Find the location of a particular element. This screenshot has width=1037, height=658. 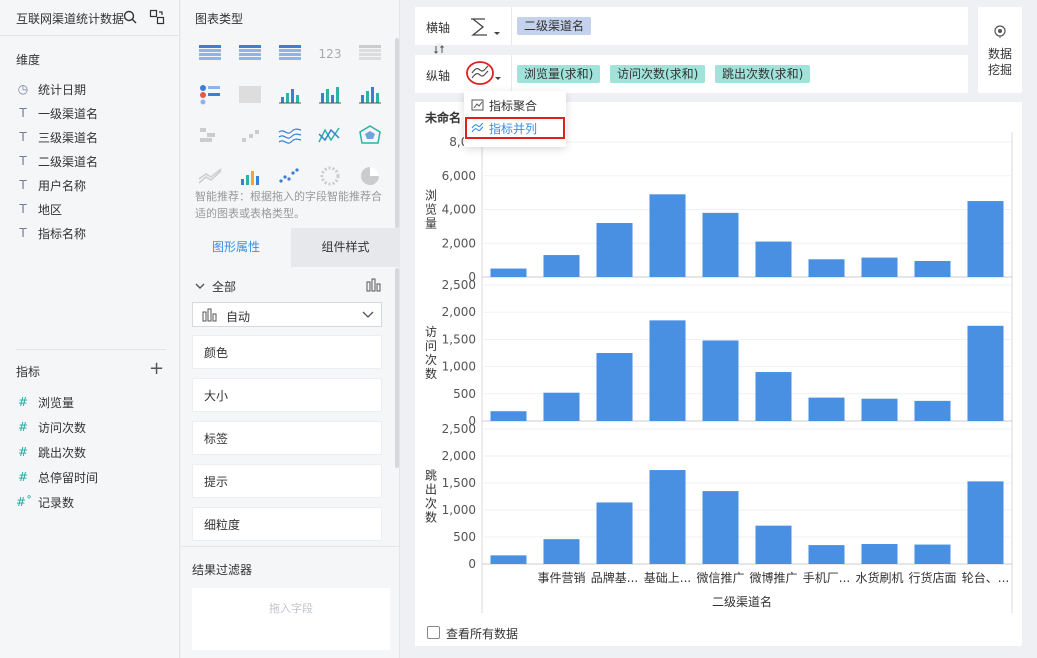

detail-table-chart-icon is located at coordinates (290, 53).